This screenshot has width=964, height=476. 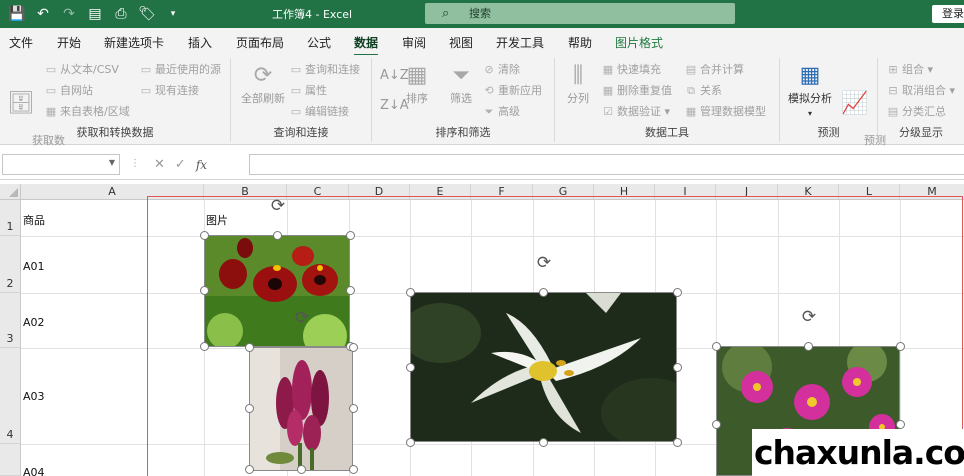 I want to click on tab-help: 帮助, so click(x=580, y=42).